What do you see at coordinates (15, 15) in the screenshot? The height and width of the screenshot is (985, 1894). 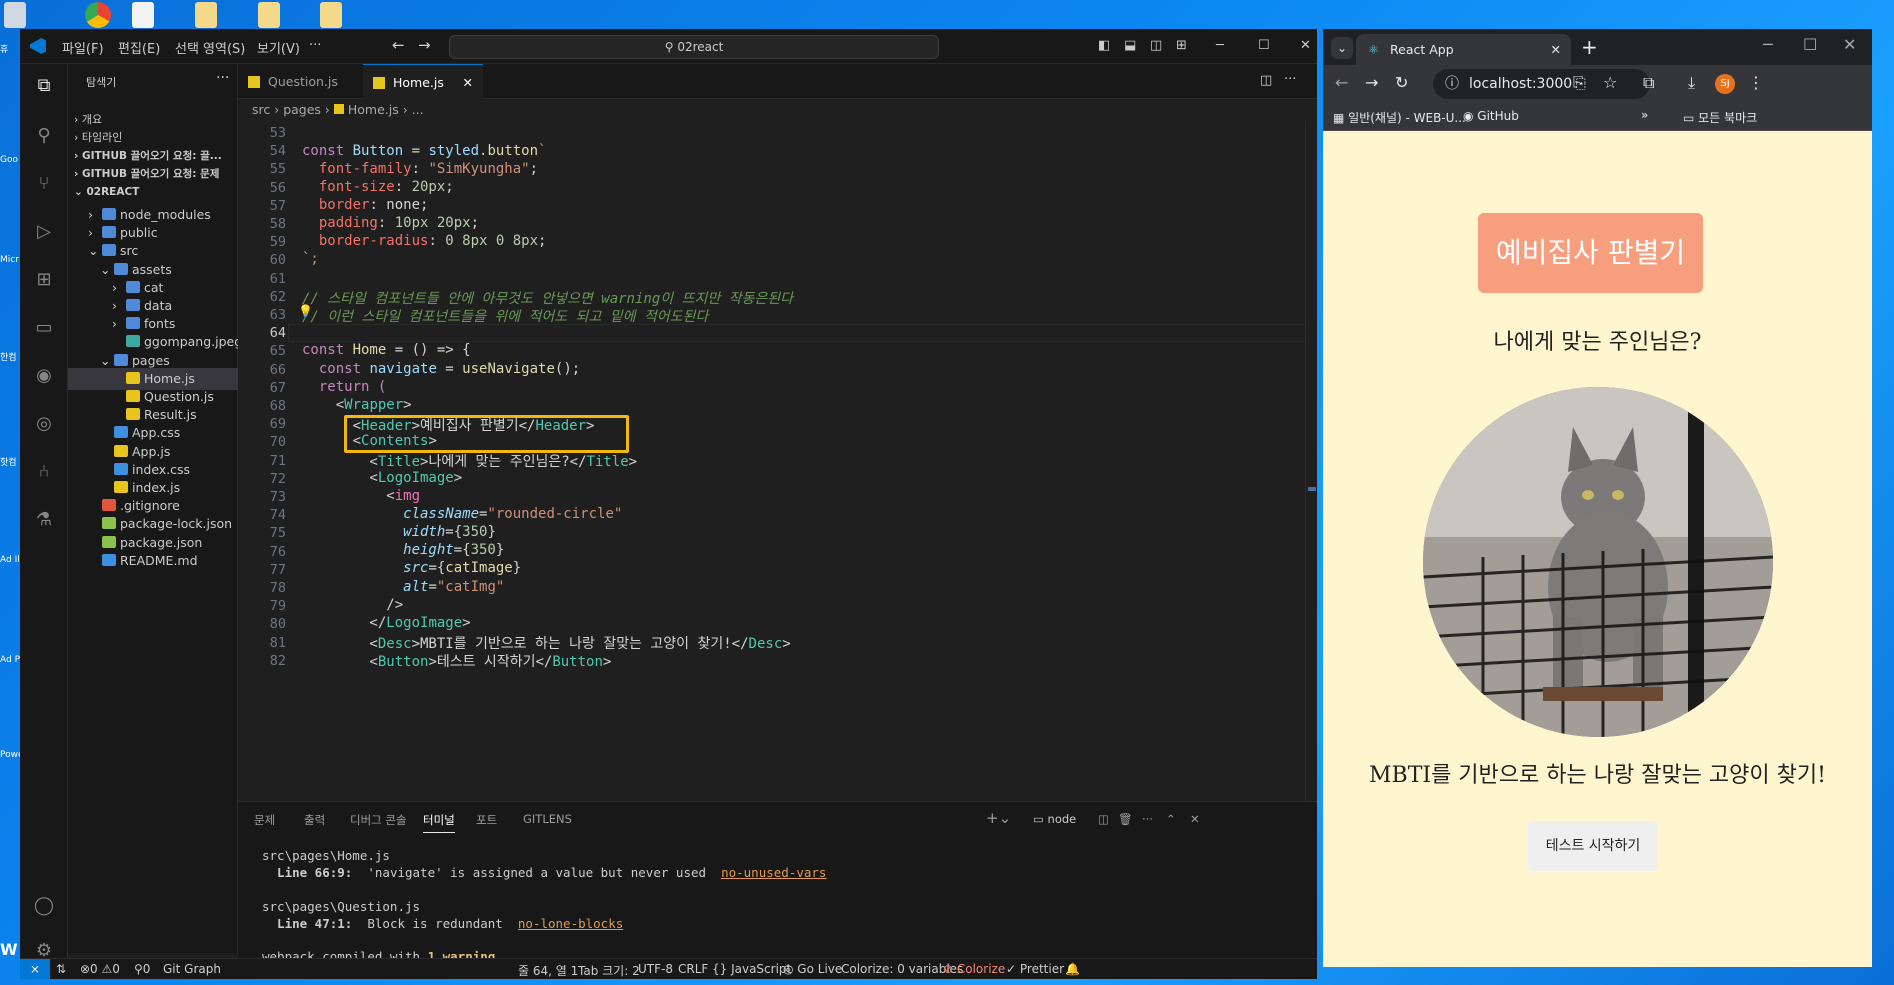 I see `recycle-bin-icon` at bounding box center [15, 15].